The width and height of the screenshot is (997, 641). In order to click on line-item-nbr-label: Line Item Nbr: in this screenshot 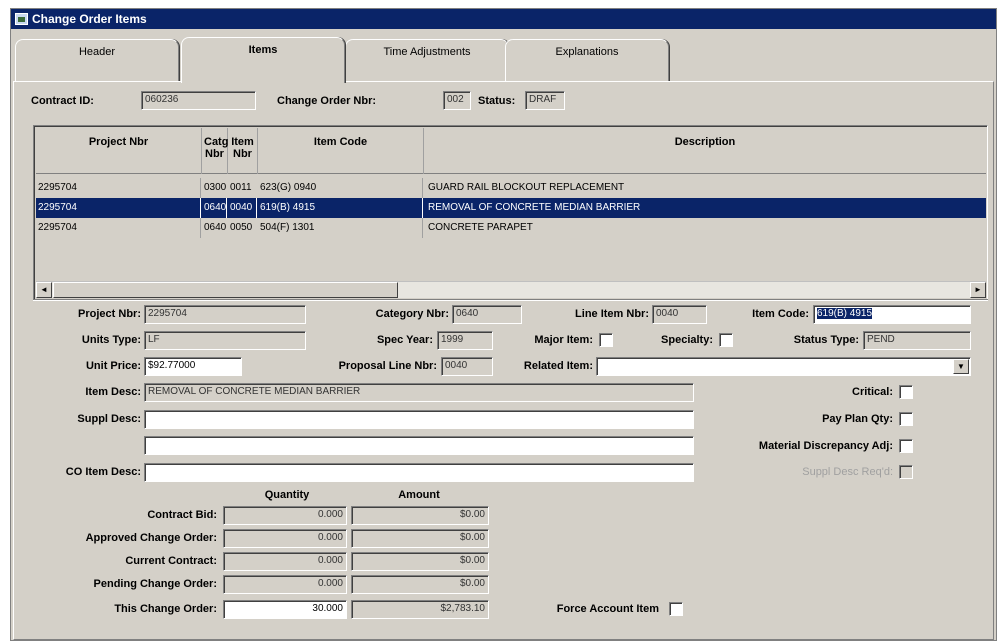, I will do `click(612, 314)`.